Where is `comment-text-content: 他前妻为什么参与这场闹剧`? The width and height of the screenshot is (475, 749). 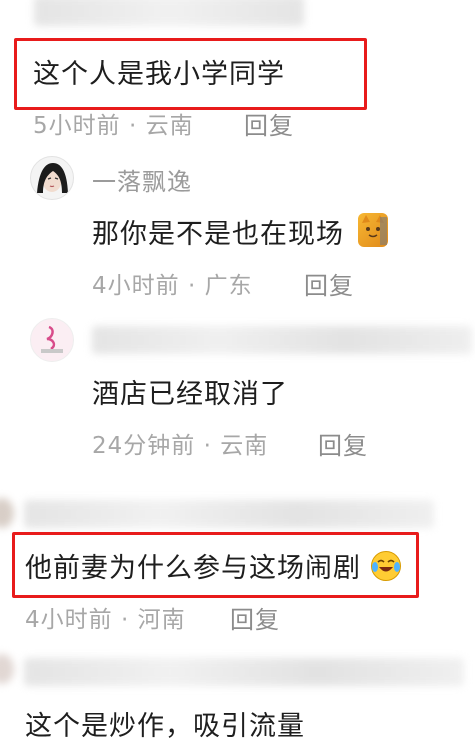
comment-text-content: 他前妻为什么参与这场闹剧 is located at coordinates (193, 568).